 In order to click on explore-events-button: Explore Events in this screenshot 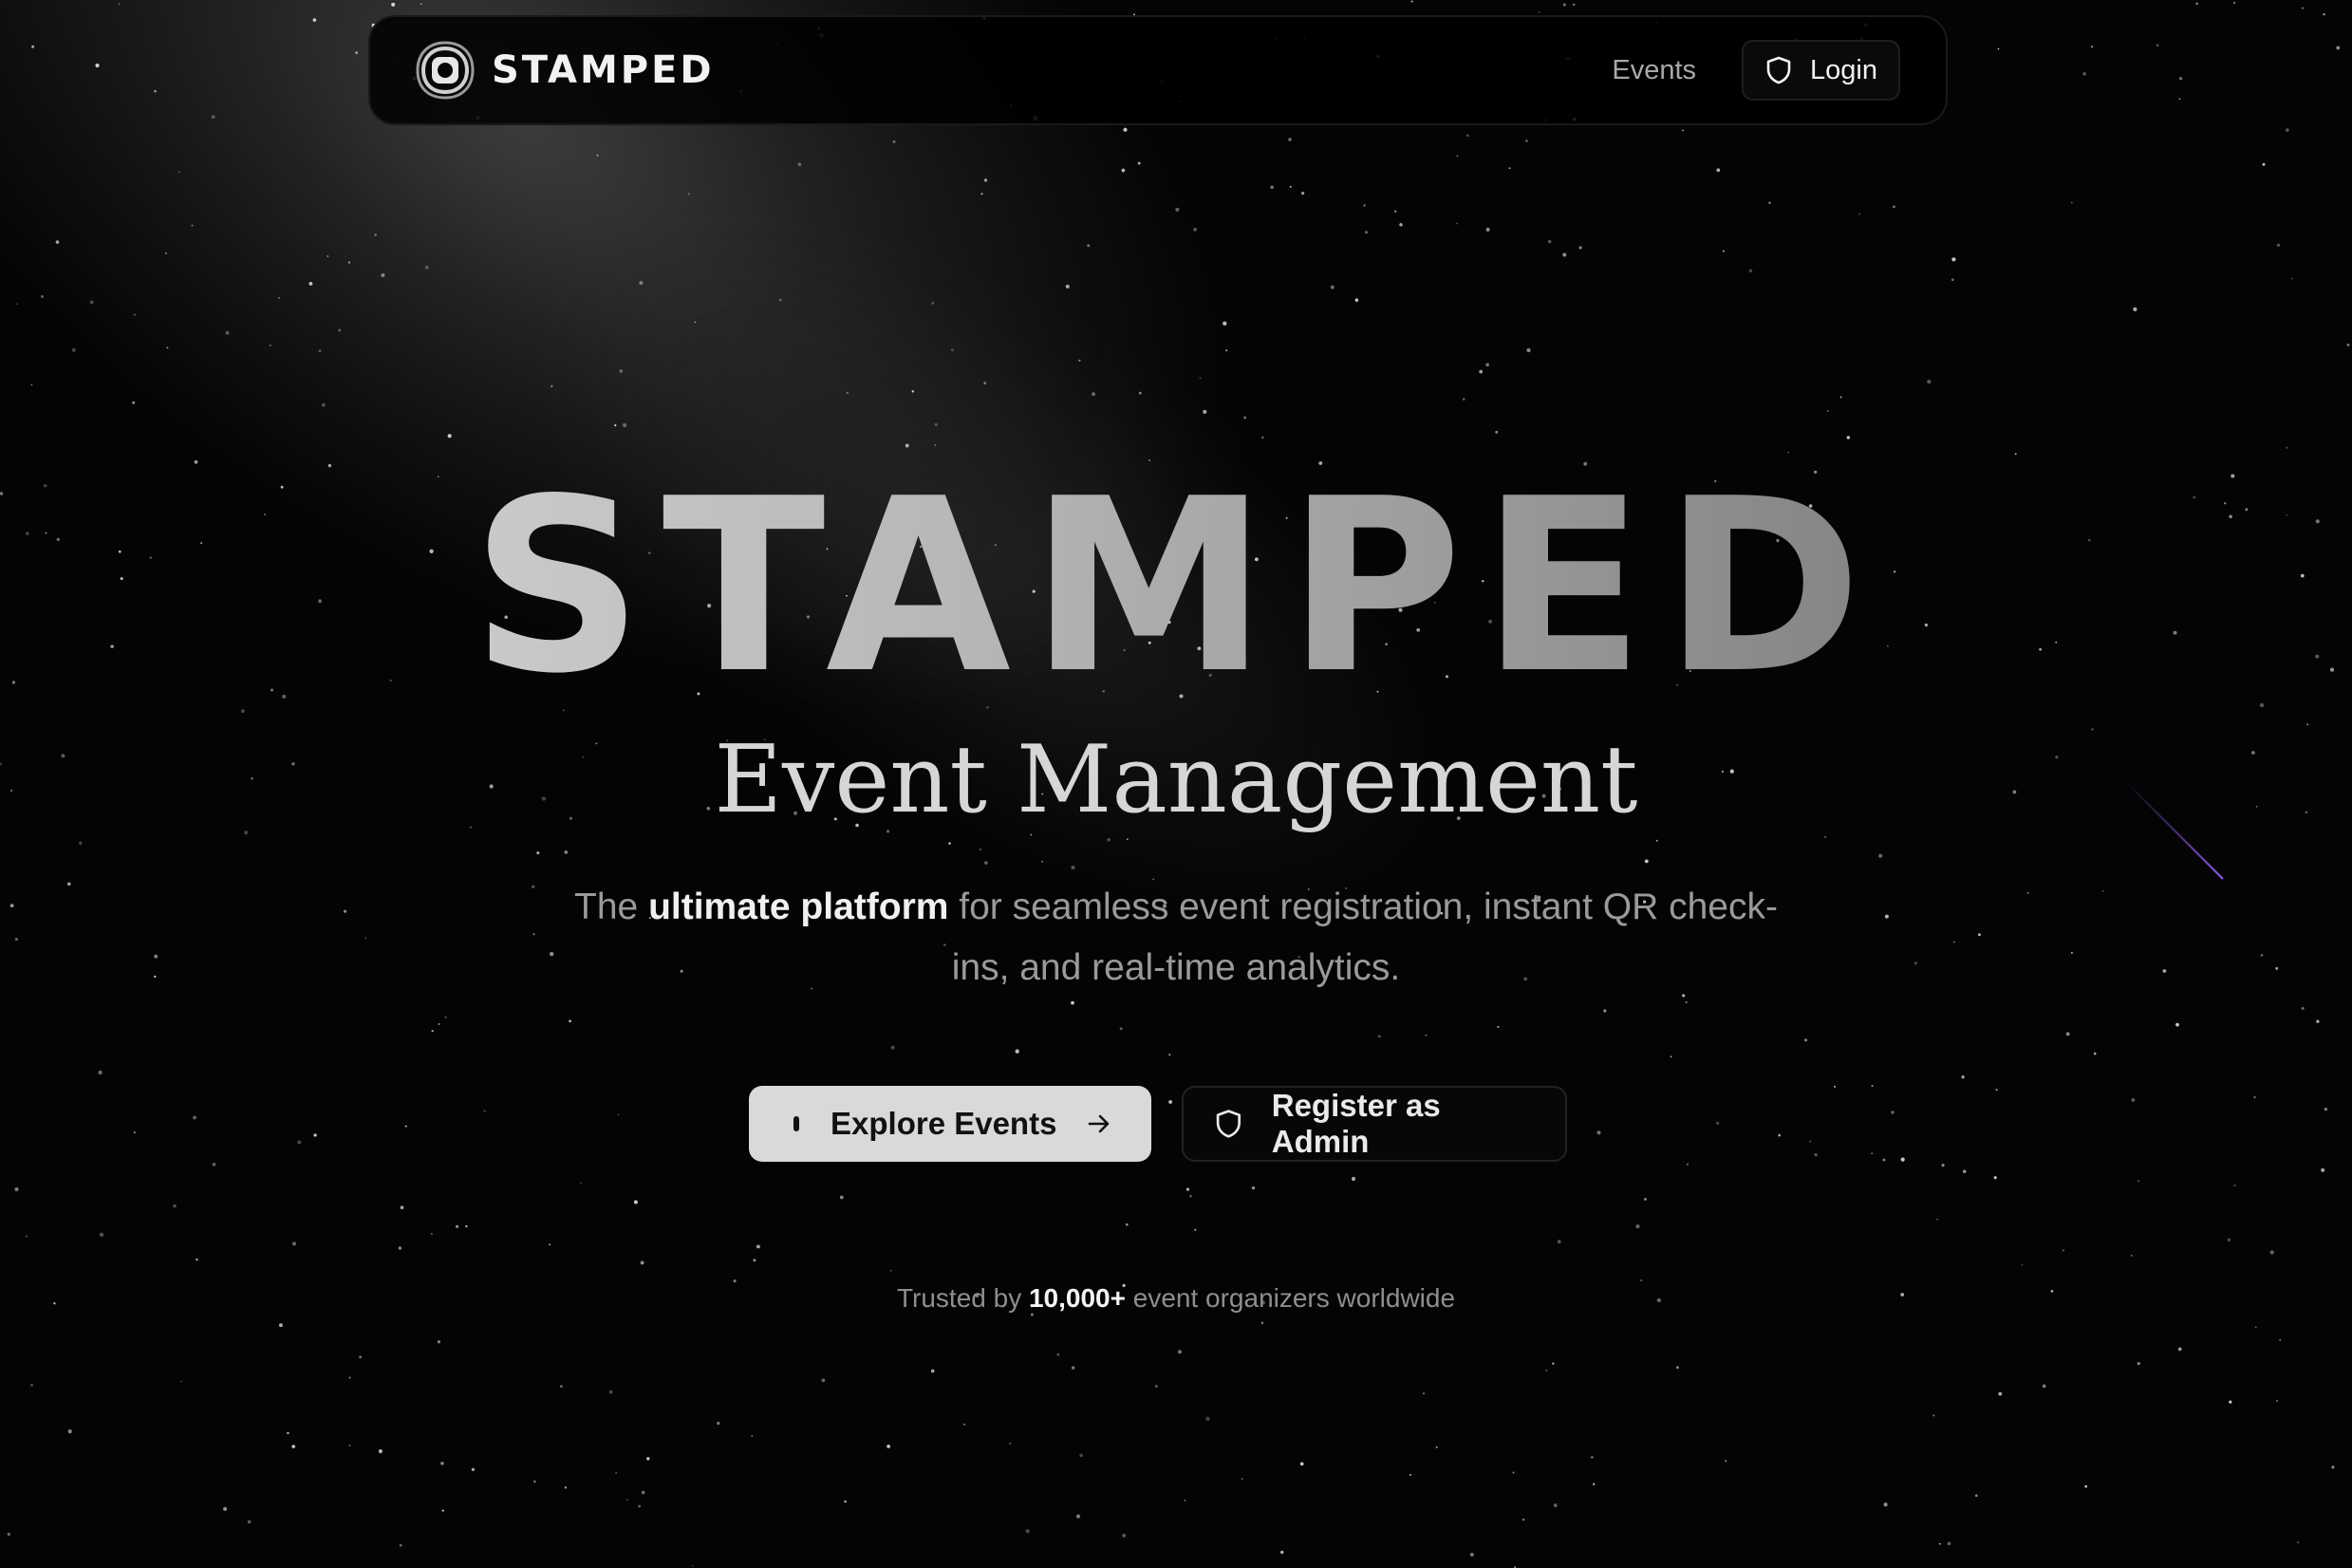, I will do `click(950, 1124)`.